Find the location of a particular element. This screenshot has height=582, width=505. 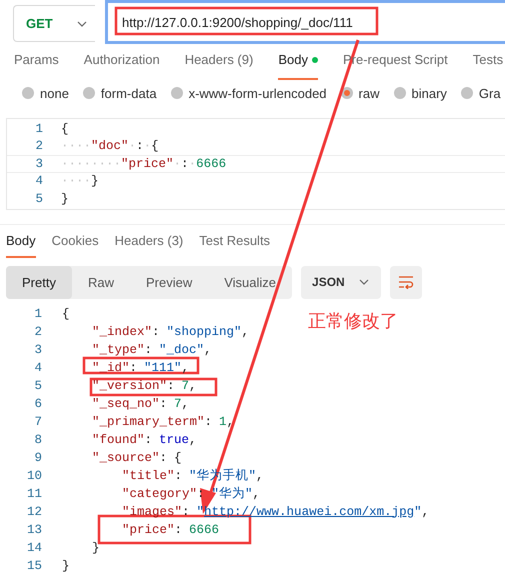

view-mode-button: Visualize is located at coordinates (250, 282).